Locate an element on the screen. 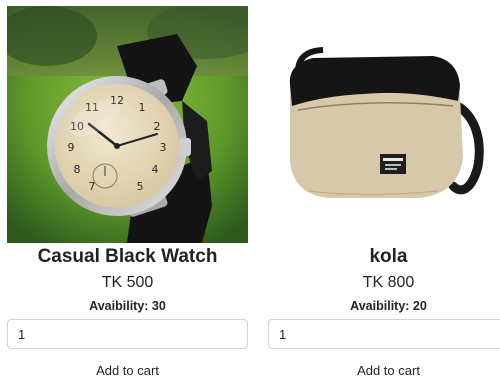 This screenshot has width=500, height=381. product-name: Casual Black Watch is located at coordinates (127, 256).